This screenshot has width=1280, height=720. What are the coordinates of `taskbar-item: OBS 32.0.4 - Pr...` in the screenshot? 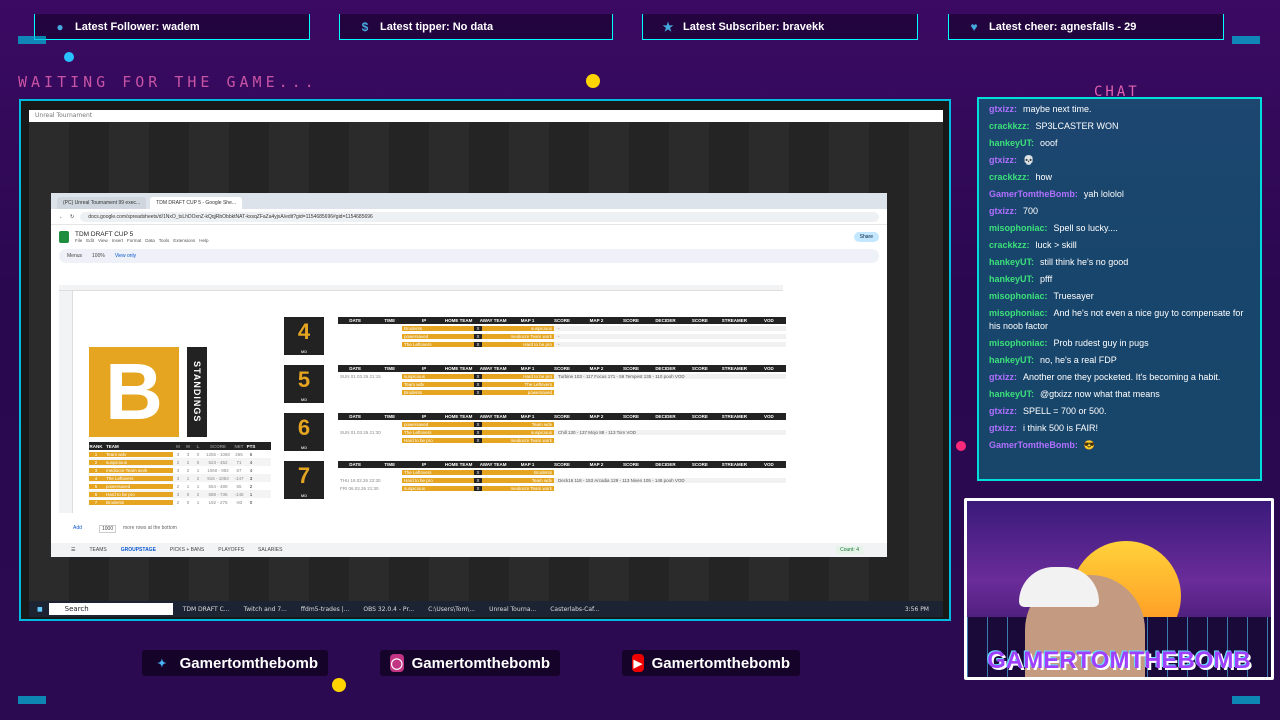 It's located at (388, 609).